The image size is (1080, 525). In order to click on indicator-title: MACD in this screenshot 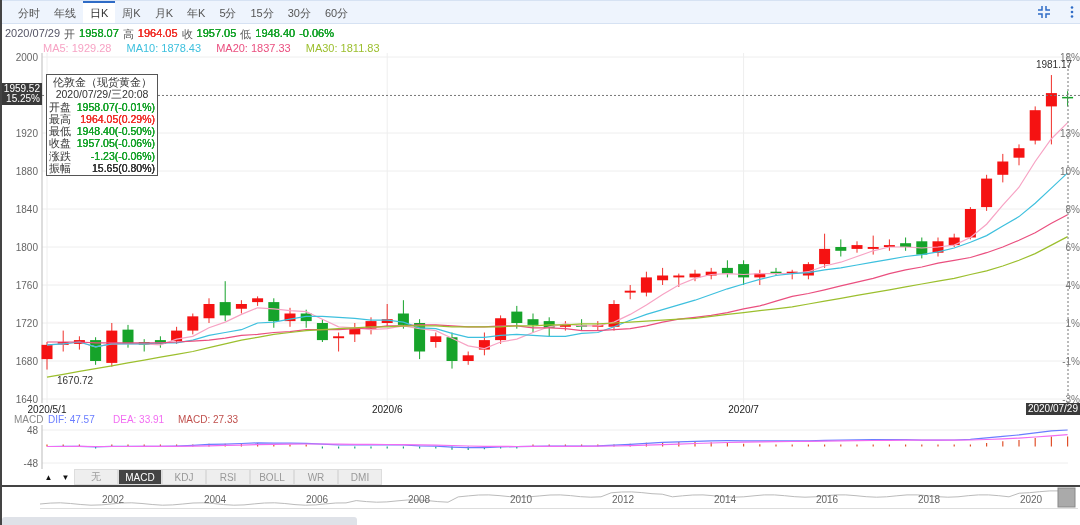, I will do `click(29, 420)`.